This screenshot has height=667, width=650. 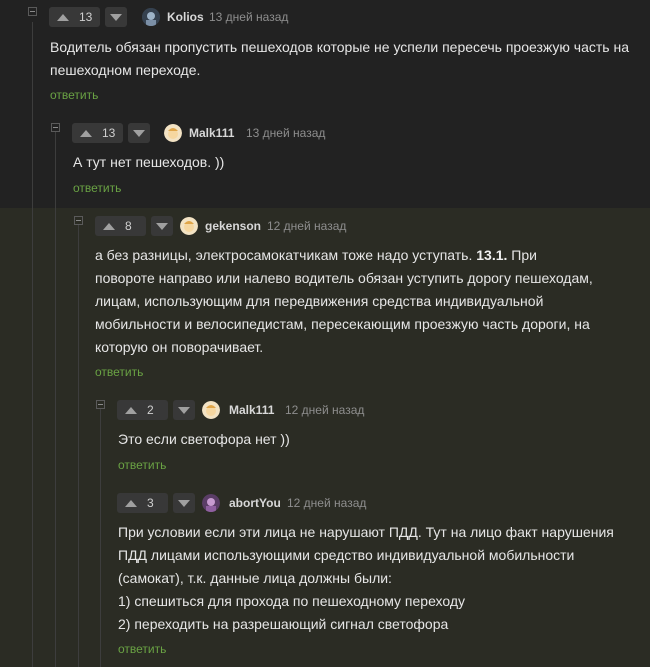 I want to click on rating-widget: 8, so click(x=134, y=226).